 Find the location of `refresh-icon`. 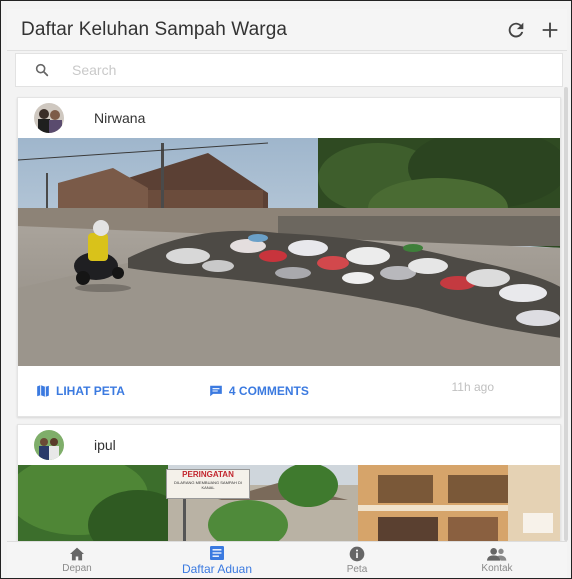

refresh-icon is located at coordinates (516, 29).